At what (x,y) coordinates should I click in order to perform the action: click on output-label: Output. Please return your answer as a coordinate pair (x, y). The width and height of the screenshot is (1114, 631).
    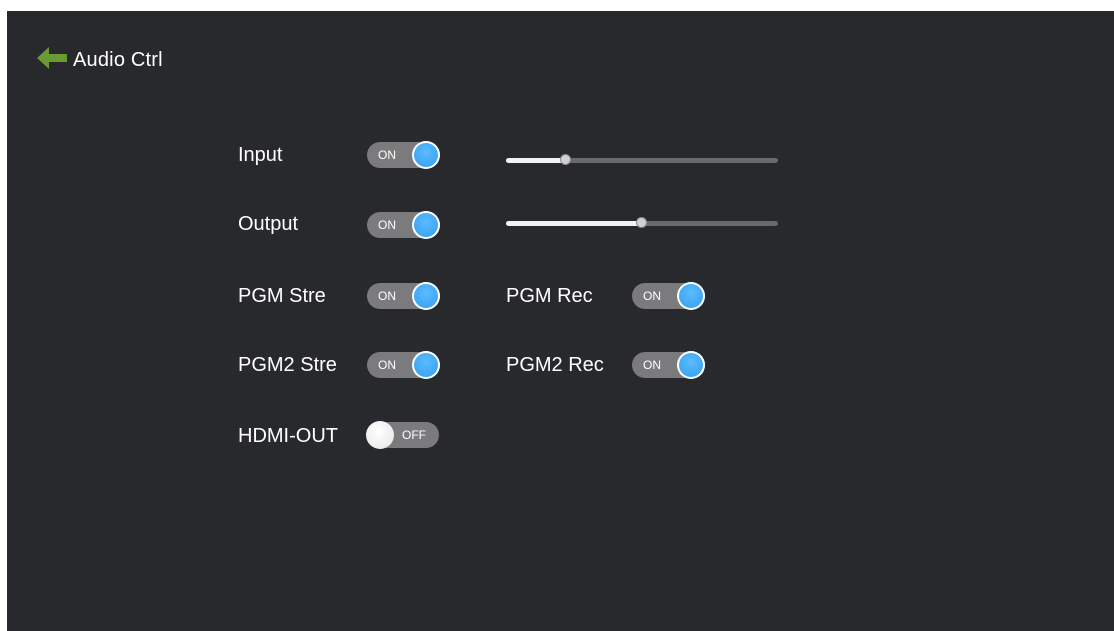
    Looking at the image, I should click on (268, 224).